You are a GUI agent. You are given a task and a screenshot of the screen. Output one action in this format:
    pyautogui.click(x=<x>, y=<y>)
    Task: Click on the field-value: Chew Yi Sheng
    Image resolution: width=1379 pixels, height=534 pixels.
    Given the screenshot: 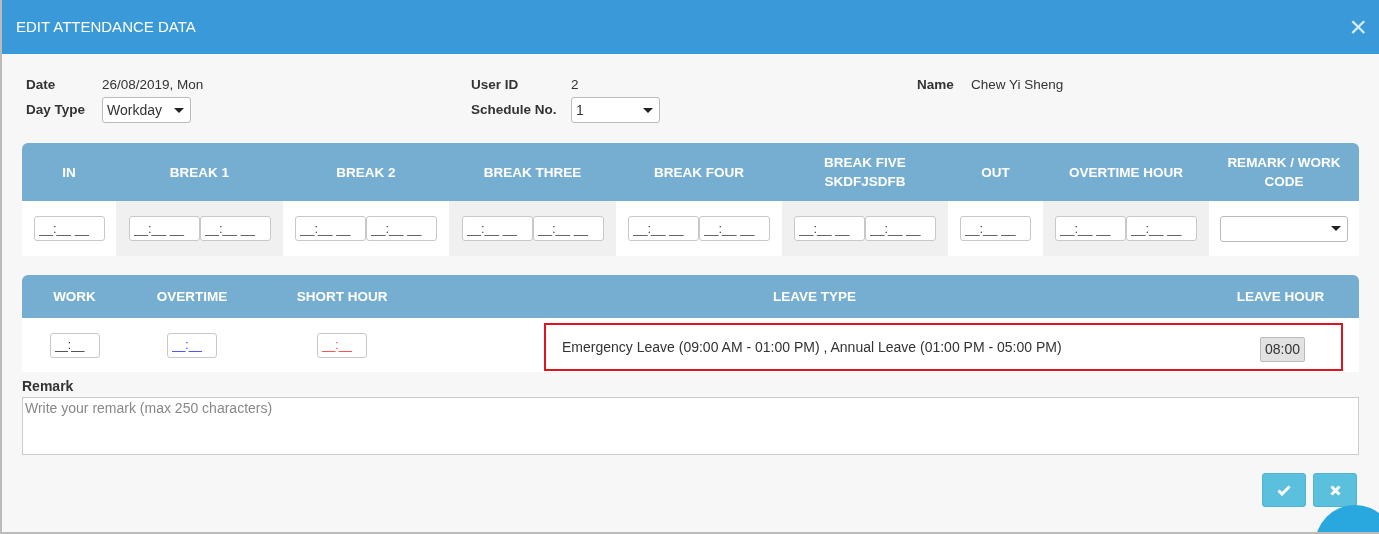 What is the action you would take?
    pyautogui.click(x=1017, y=84)
    